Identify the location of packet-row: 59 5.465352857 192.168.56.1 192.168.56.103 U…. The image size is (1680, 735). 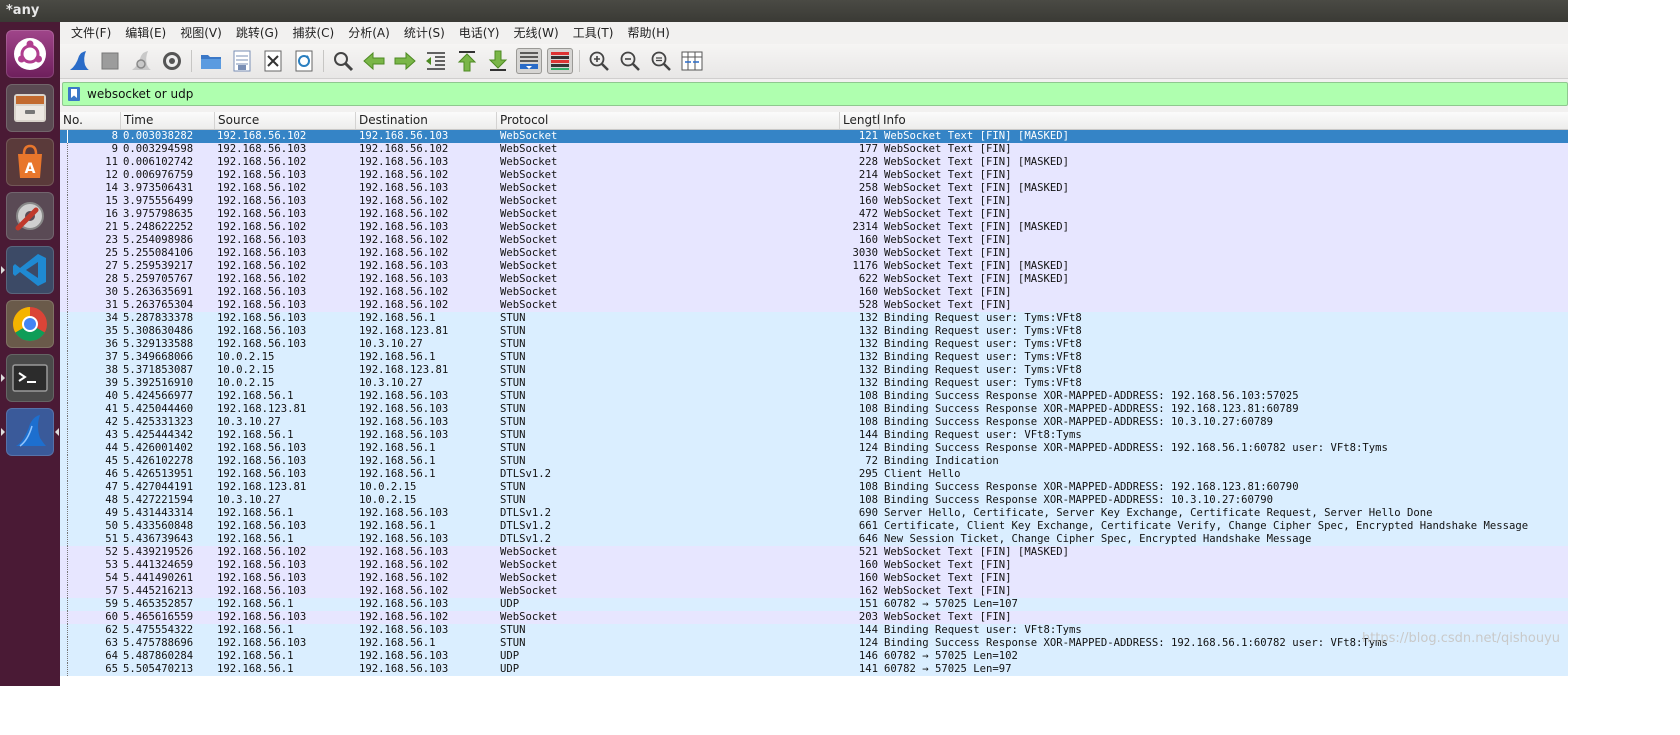
(814, 604).